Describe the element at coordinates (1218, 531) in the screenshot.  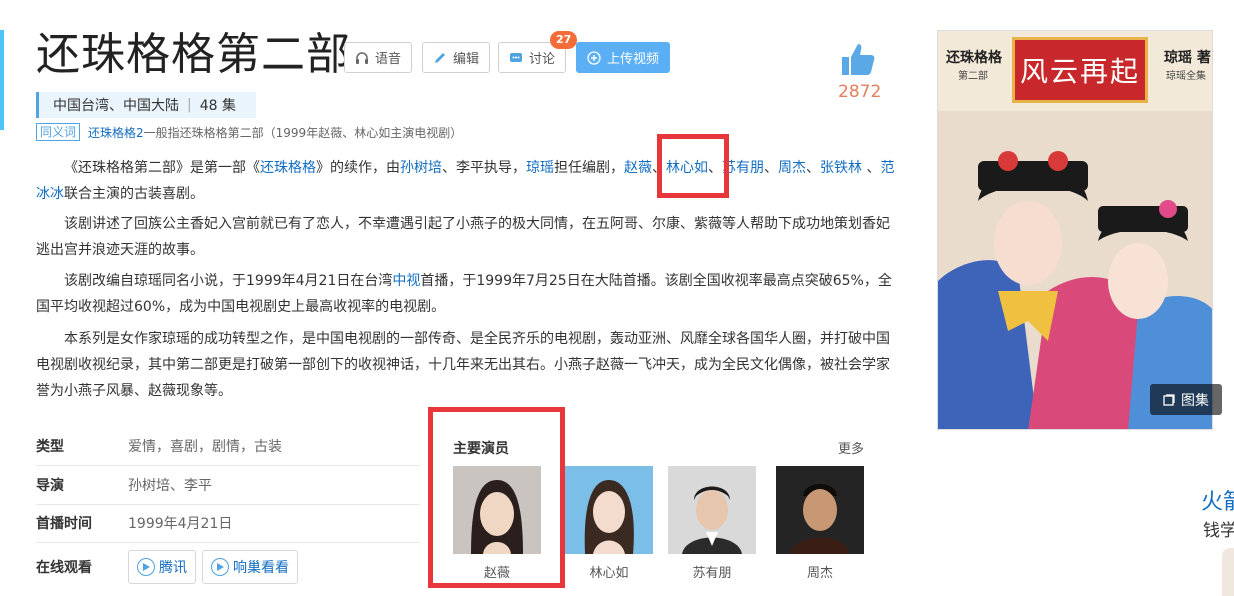
I see `side-text: 钱学` at that location.